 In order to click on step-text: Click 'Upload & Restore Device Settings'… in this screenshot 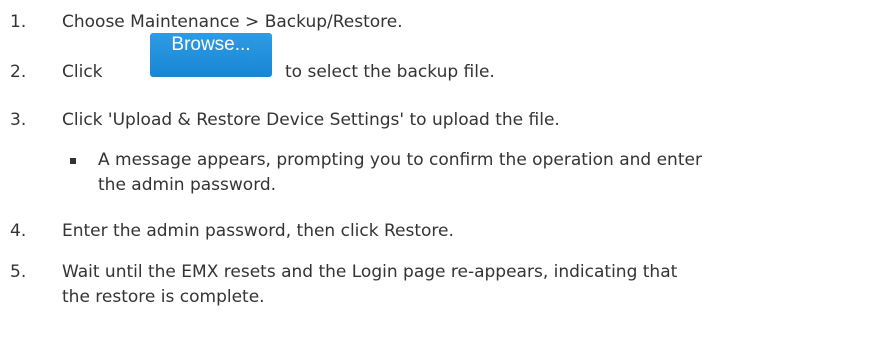, I will do `click(311, 120)`.